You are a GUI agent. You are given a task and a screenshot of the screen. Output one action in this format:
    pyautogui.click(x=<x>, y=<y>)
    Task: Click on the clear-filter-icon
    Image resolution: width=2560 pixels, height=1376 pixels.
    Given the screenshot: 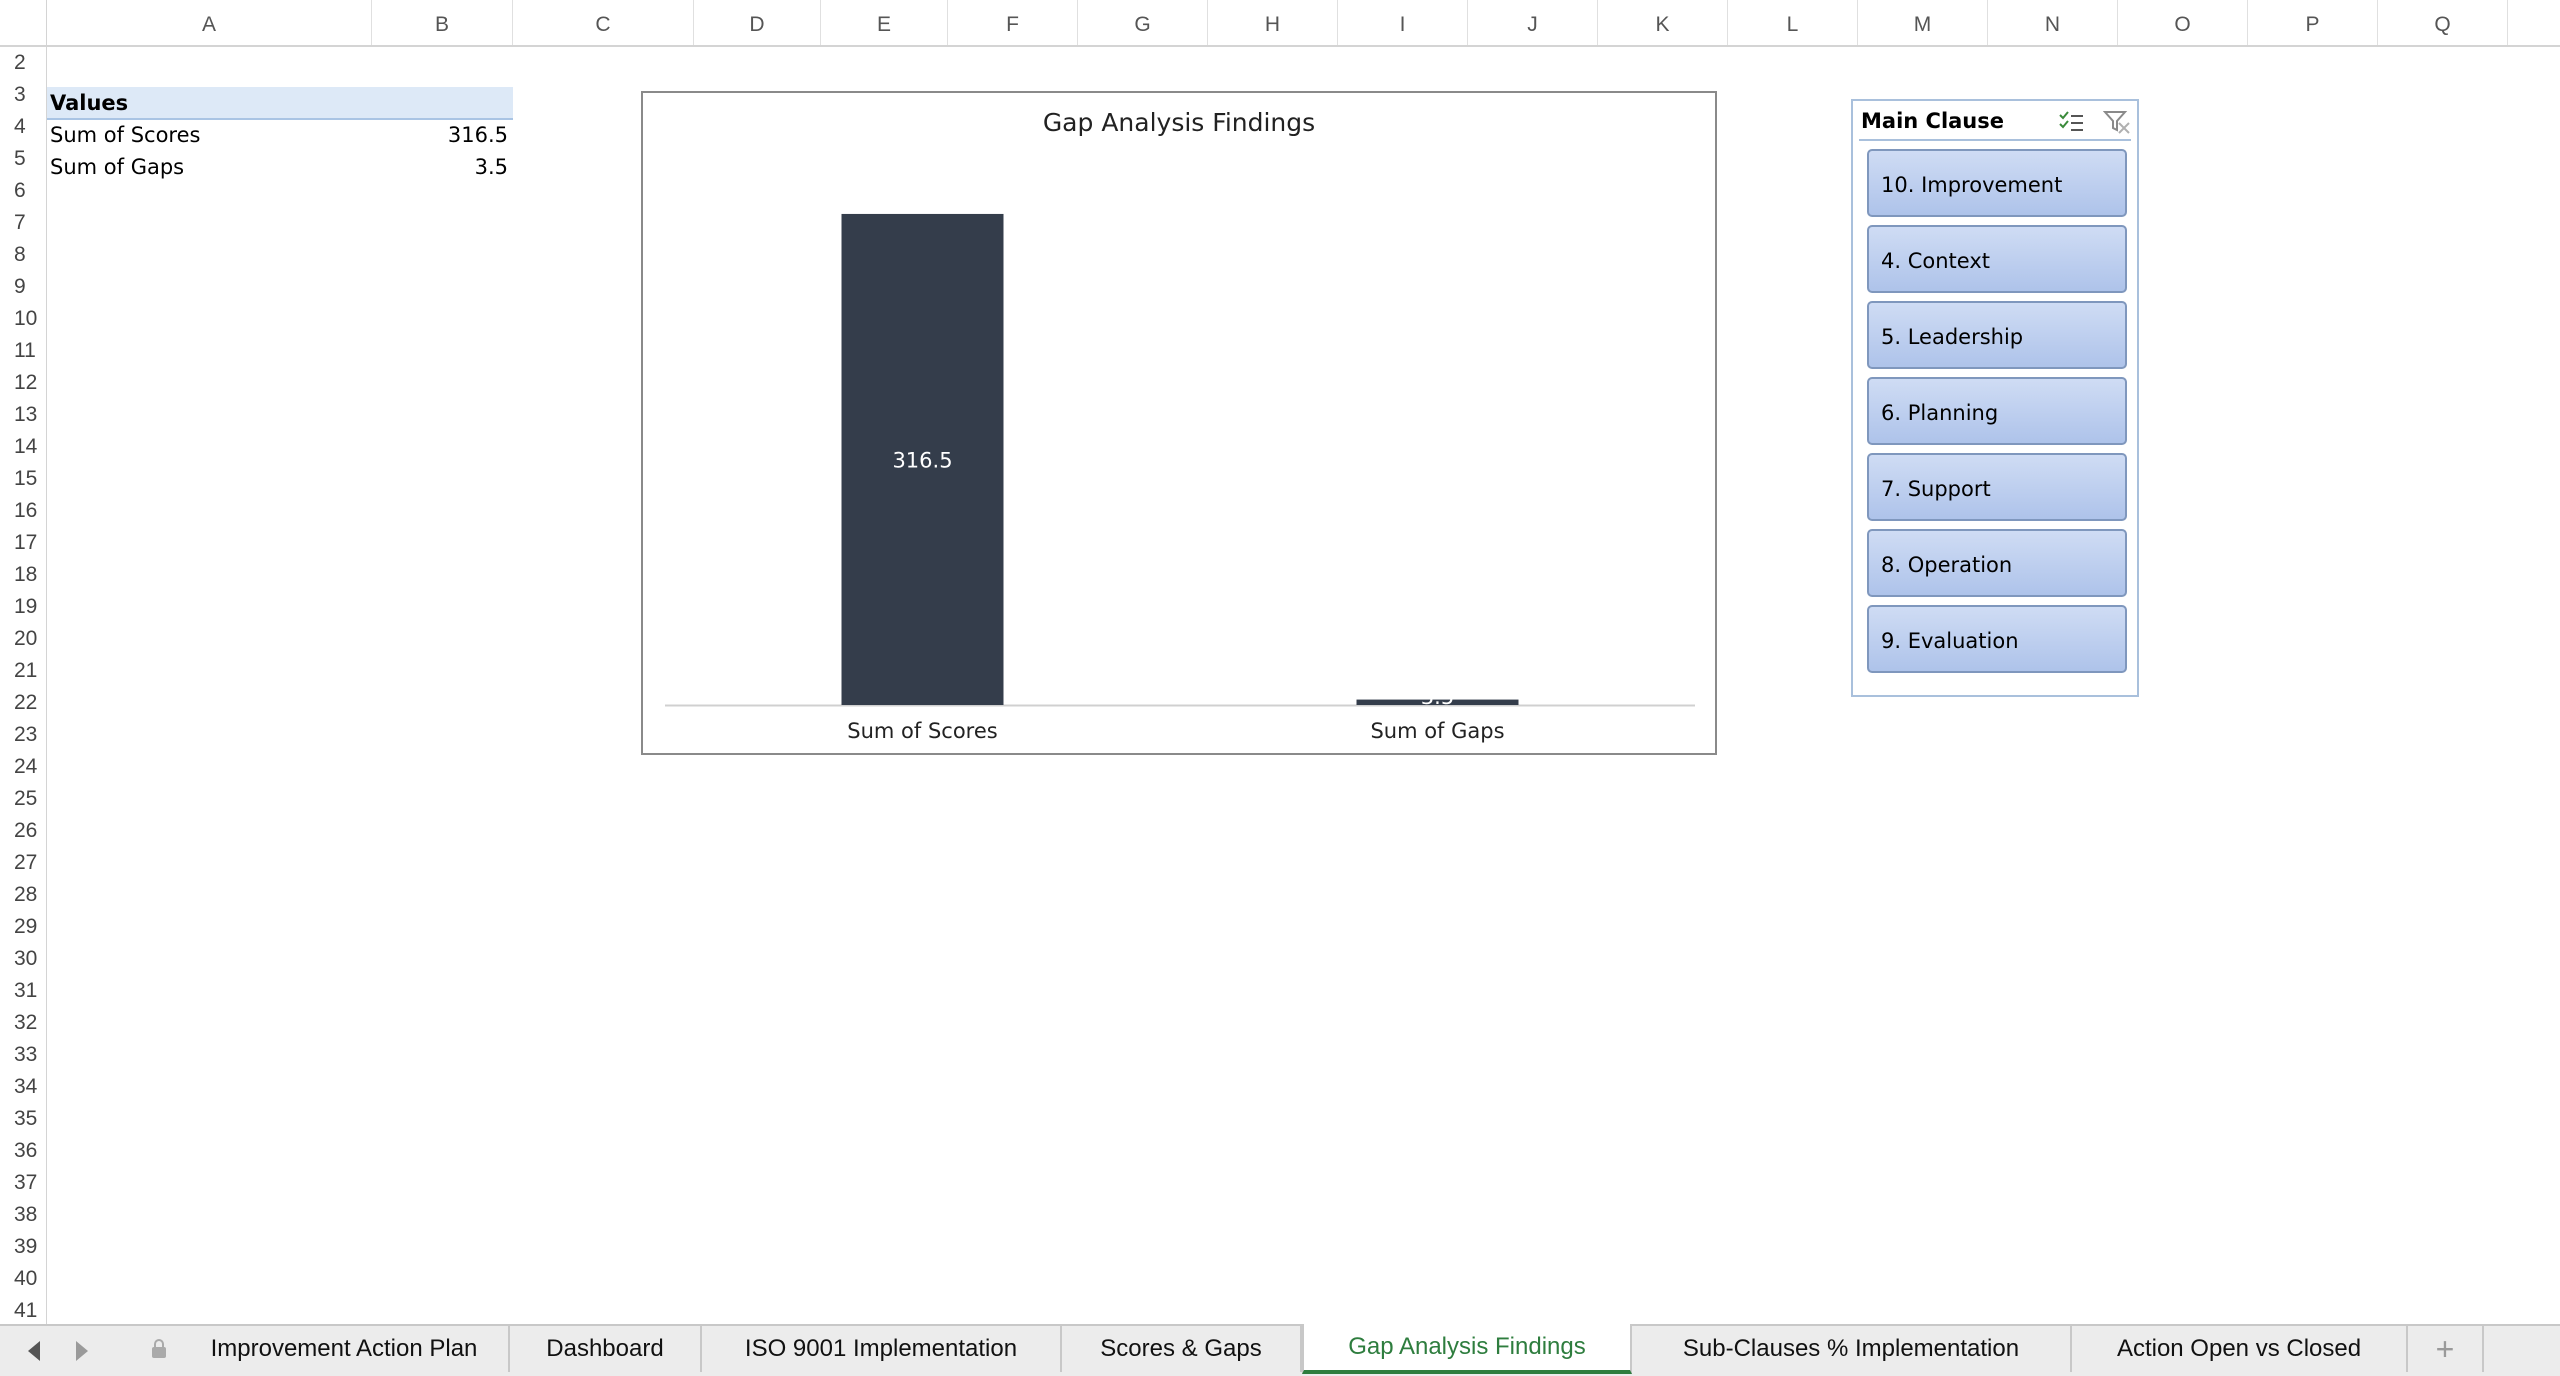 What is the action you would take?
    pyautogui.click(x=2117, y=122)
    